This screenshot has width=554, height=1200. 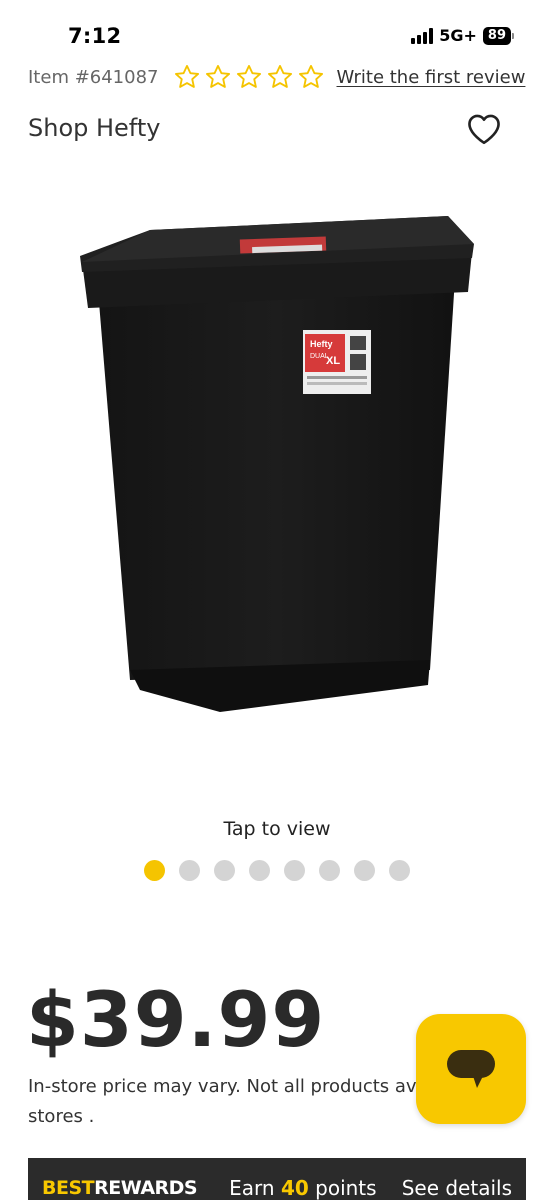 I want to click on chat-button, so click(x=471, y=1069).